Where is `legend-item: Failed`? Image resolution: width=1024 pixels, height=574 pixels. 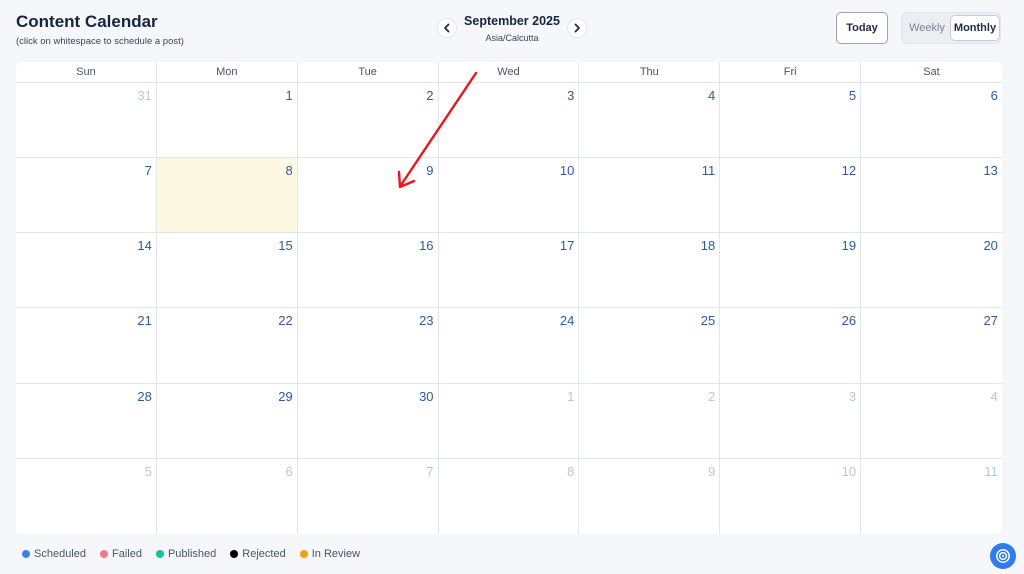 legend-item: Failed is located at coordinates (121, 554).